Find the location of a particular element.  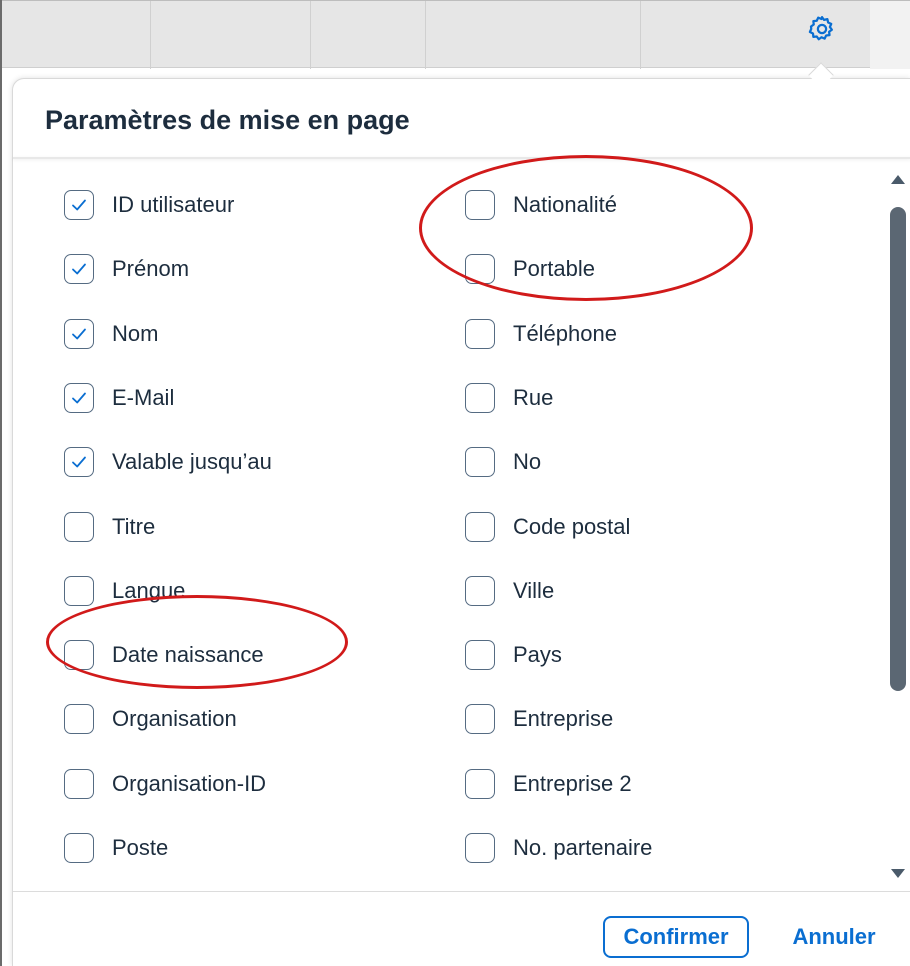

field-option: Nationalité is located at coordinates (541, 205).